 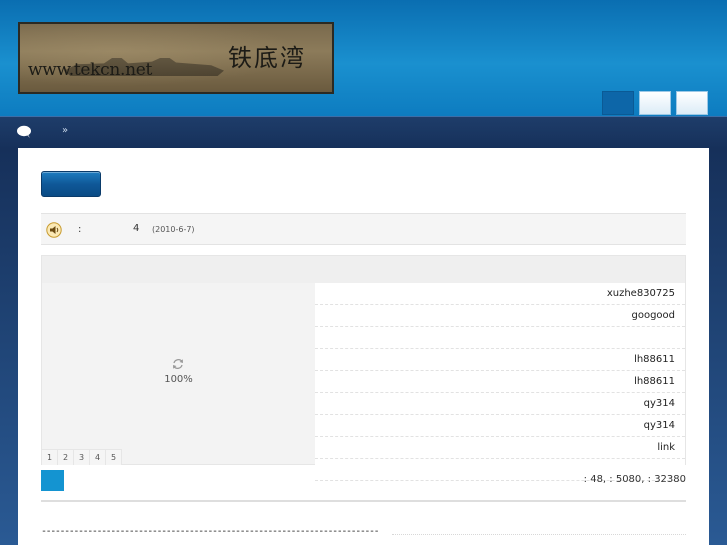 I want to click on site-logo: www.tekcn.net 铁底湾, so click(x=176, y=58).